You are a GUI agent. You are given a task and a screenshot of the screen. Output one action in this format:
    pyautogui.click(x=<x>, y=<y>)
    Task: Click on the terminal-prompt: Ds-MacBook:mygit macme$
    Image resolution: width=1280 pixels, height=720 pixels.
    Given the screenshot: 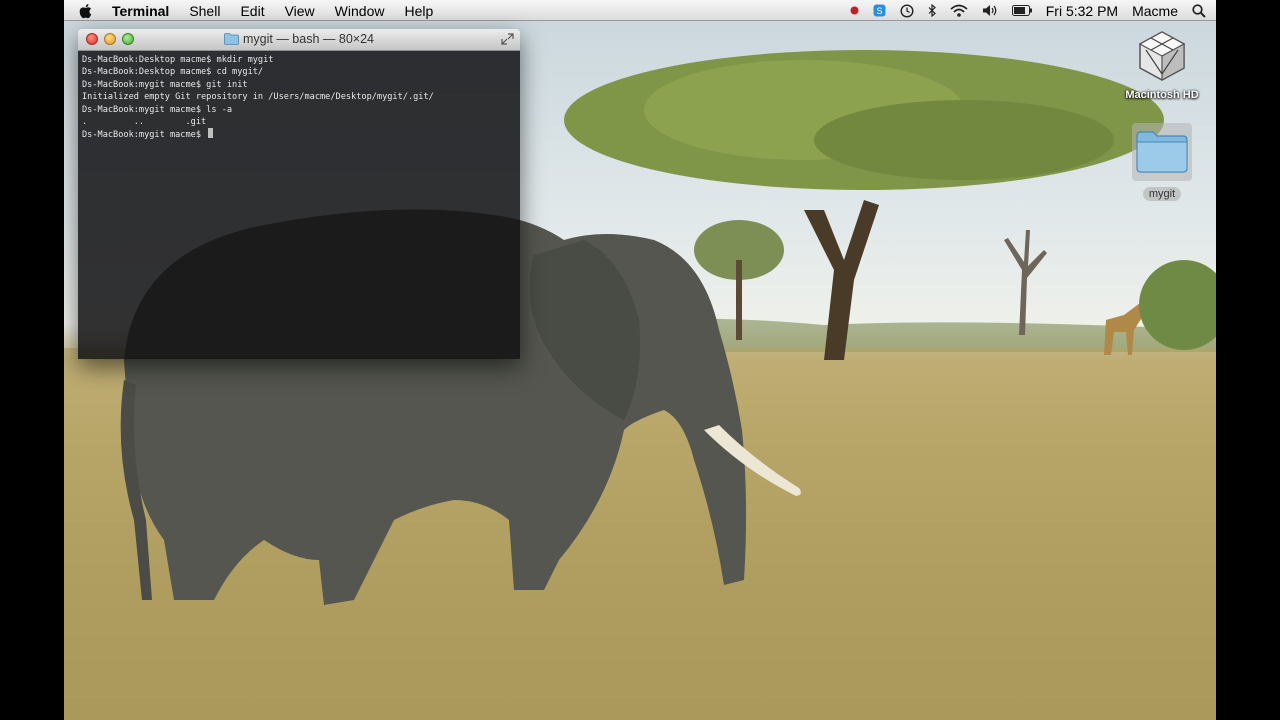 What is the action you would take?
    pyautogui.click(x=144, y=135)
    